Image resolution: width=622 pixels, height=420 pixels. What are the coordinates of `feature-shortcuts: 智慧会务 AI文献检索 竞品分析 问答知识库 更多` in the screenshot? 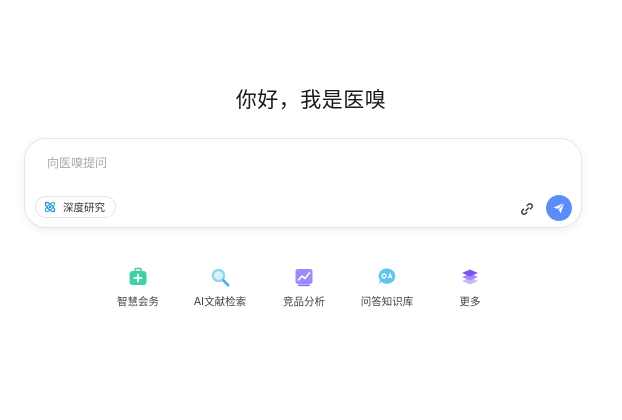 It's located at (311, 291).